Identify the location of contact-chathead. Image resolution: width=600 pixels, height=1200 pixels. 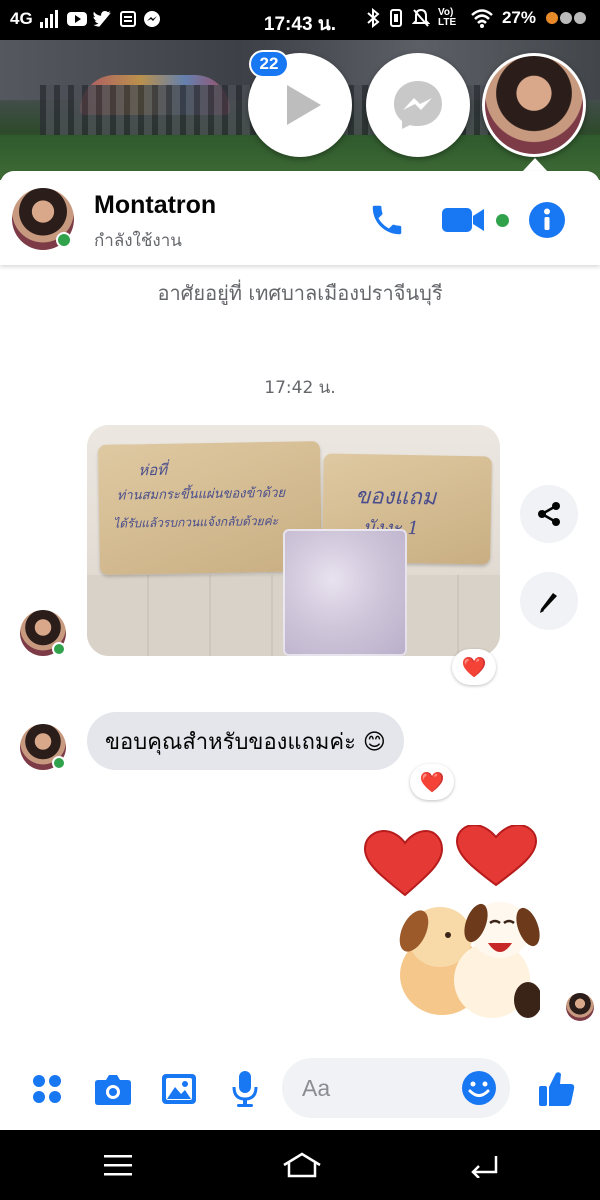
(534, 105).